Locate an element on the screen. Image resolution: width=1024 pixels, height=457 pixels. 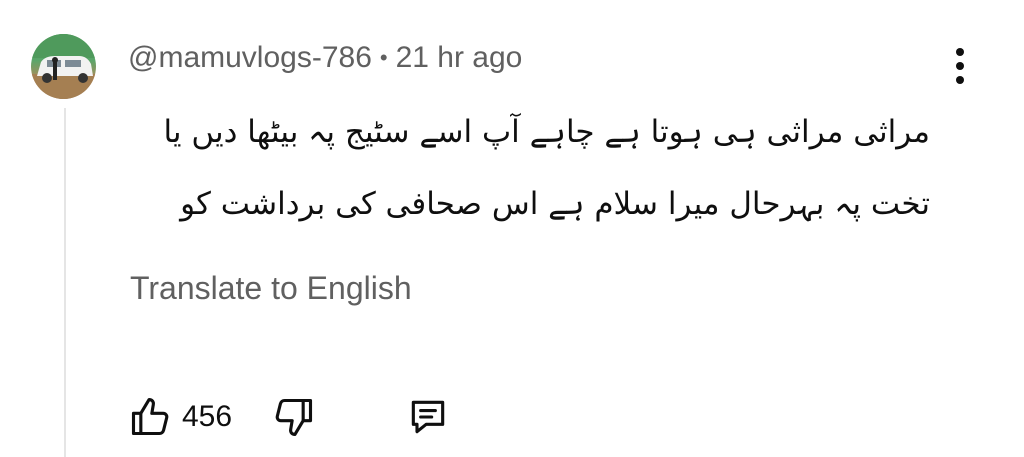
thumb-down-icon is located at coordinates (294, 417).